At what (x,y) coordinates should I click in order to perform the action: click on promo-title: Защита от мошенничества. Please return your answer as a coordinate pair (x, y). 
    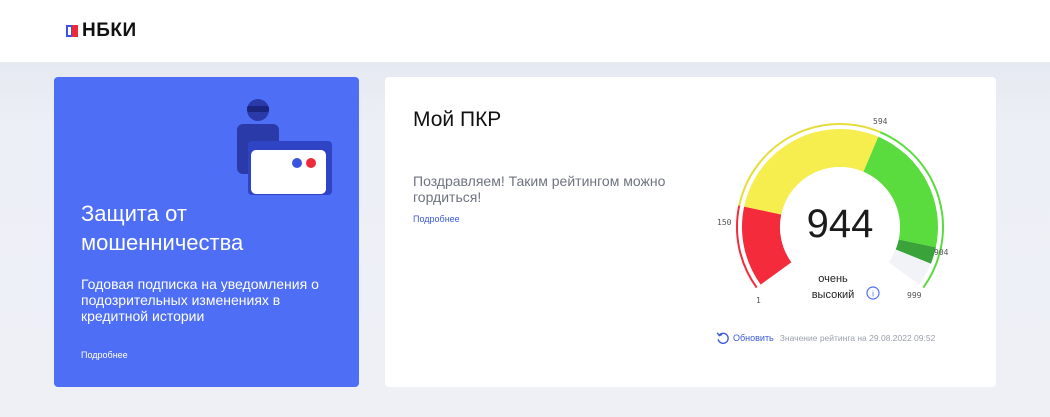
    Looking at the image, I should click on (162, 228).